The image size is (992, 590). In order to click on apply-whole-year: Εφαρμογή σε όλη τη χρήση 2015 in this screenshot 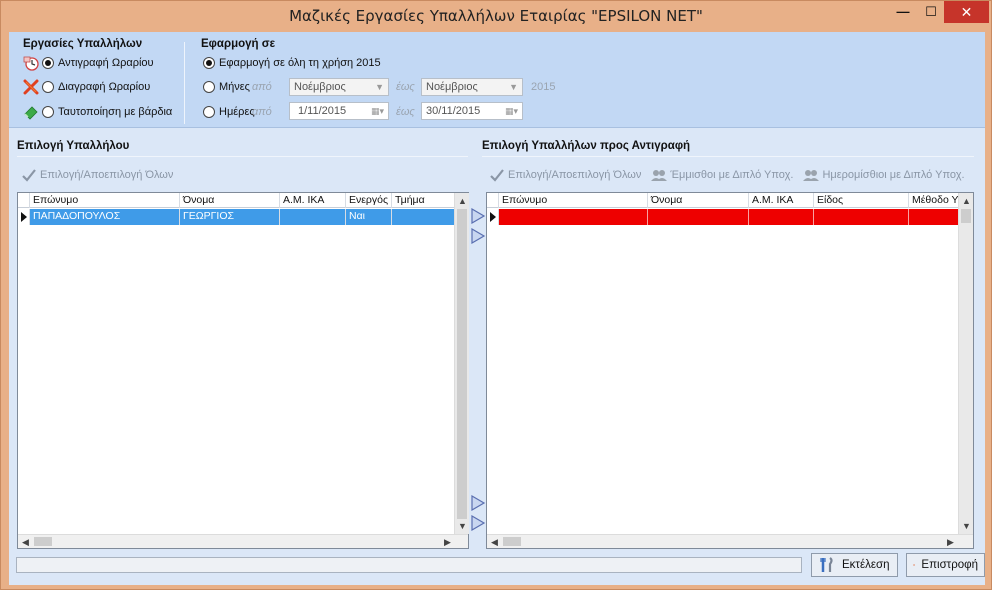, I will do `click(292, 63)`.